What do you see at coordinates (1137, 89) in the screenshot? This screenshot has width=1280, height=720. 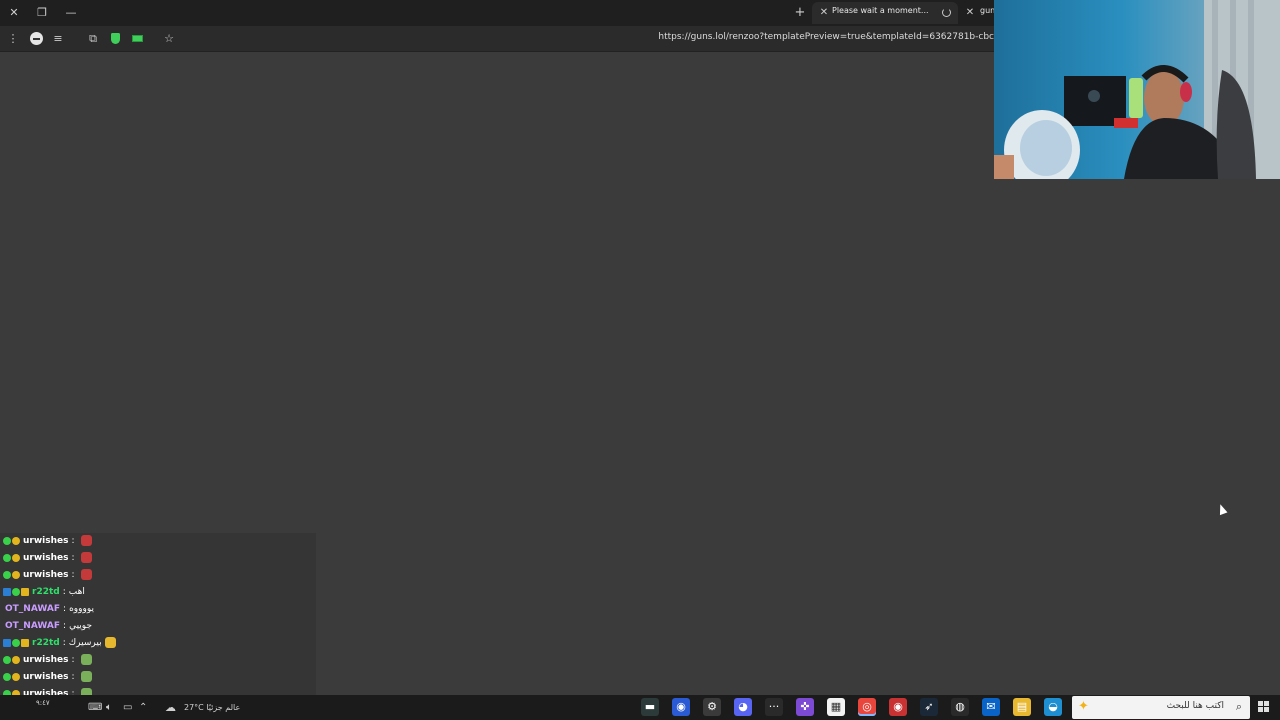 I see `webcam-feed` at bounding box center [1137, 89].